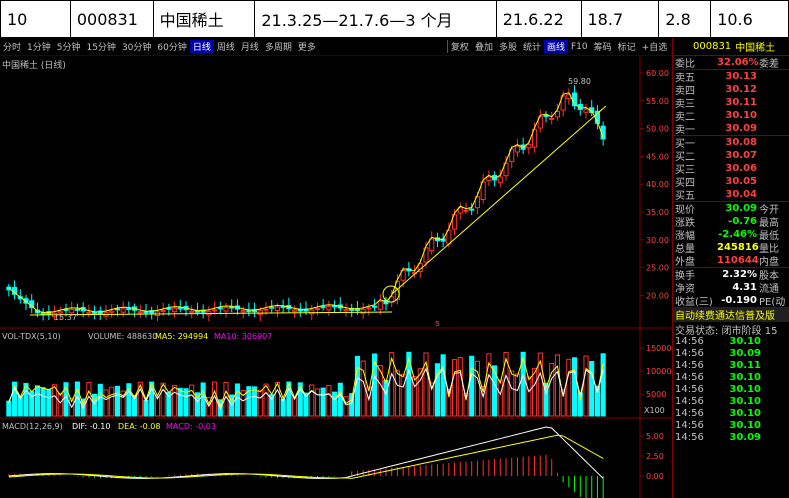 The width and height of the screenshot is (789, 498). Describe the element at coordinates (731, 366) in the screenshot. I see `tick-row: 14:56 30.11` at that location.